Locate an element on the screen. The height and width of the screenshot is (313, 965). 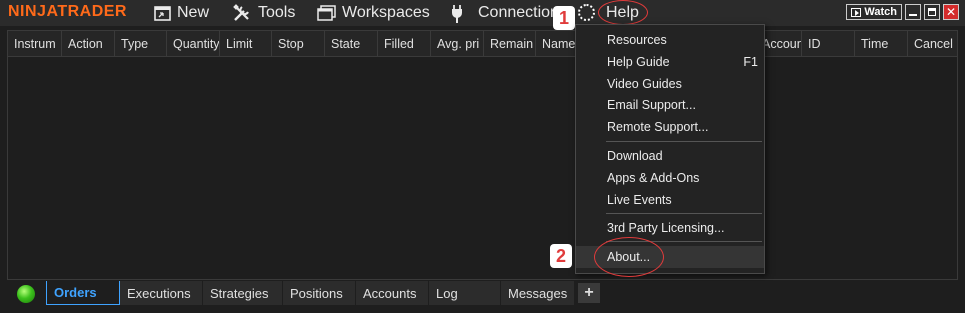
menu-tools: Tools is located at coordinates (263, 13).